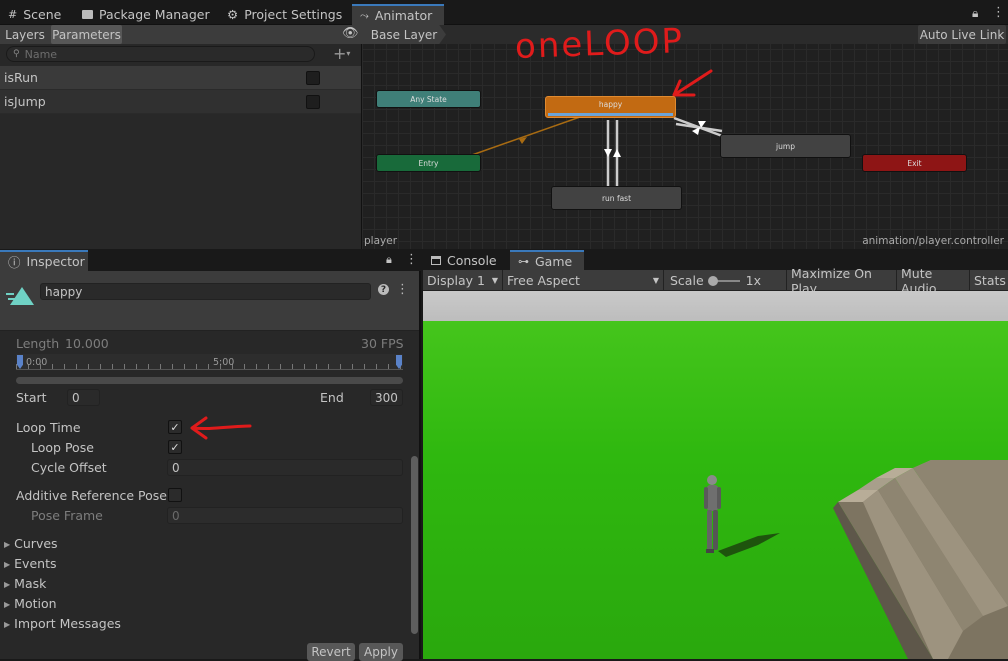 The height and width of the screenshot is (661, 1008). I want to click on graph-footer-left: player, so click(381, 241).